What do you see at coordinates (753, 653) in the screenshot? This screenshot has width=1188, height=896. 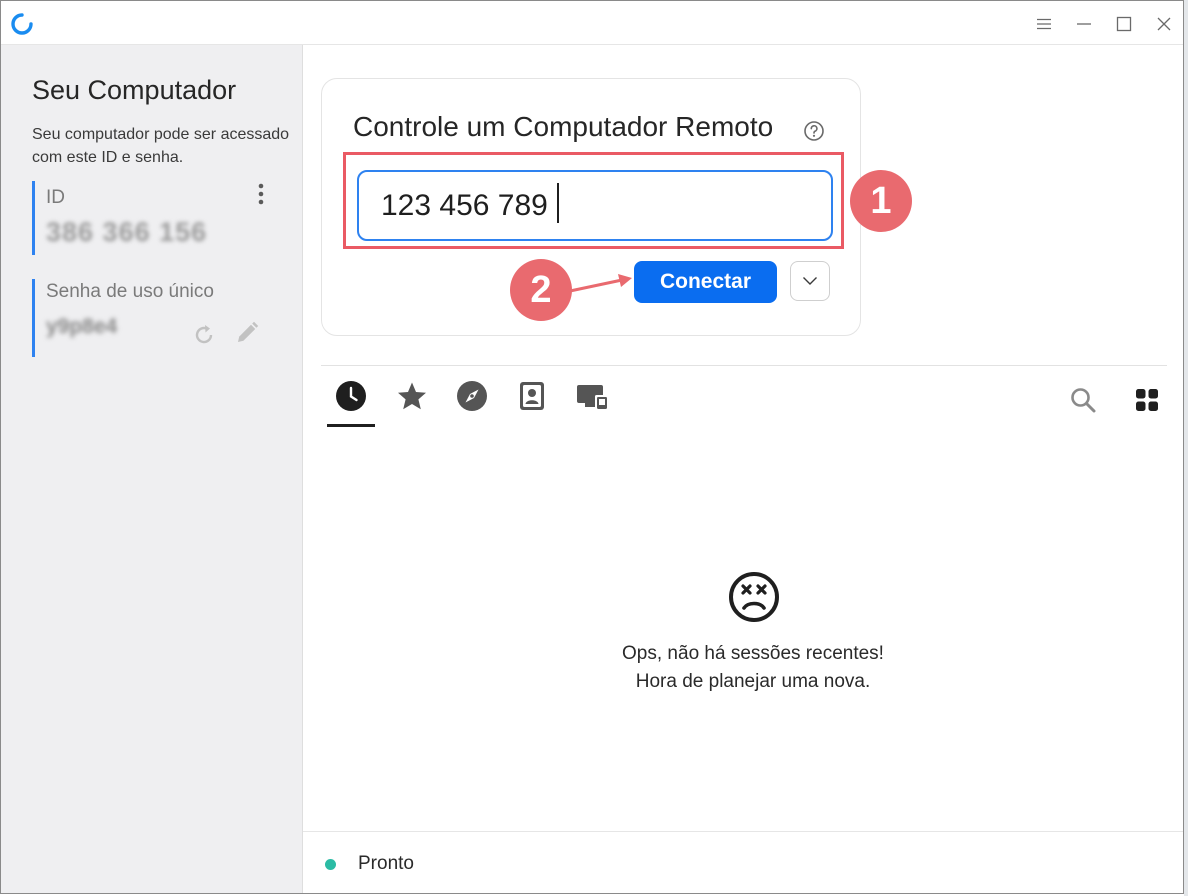 I see `empty-state-line1: Ops, não há sessões recentes!` at bounding box center [753, 653].